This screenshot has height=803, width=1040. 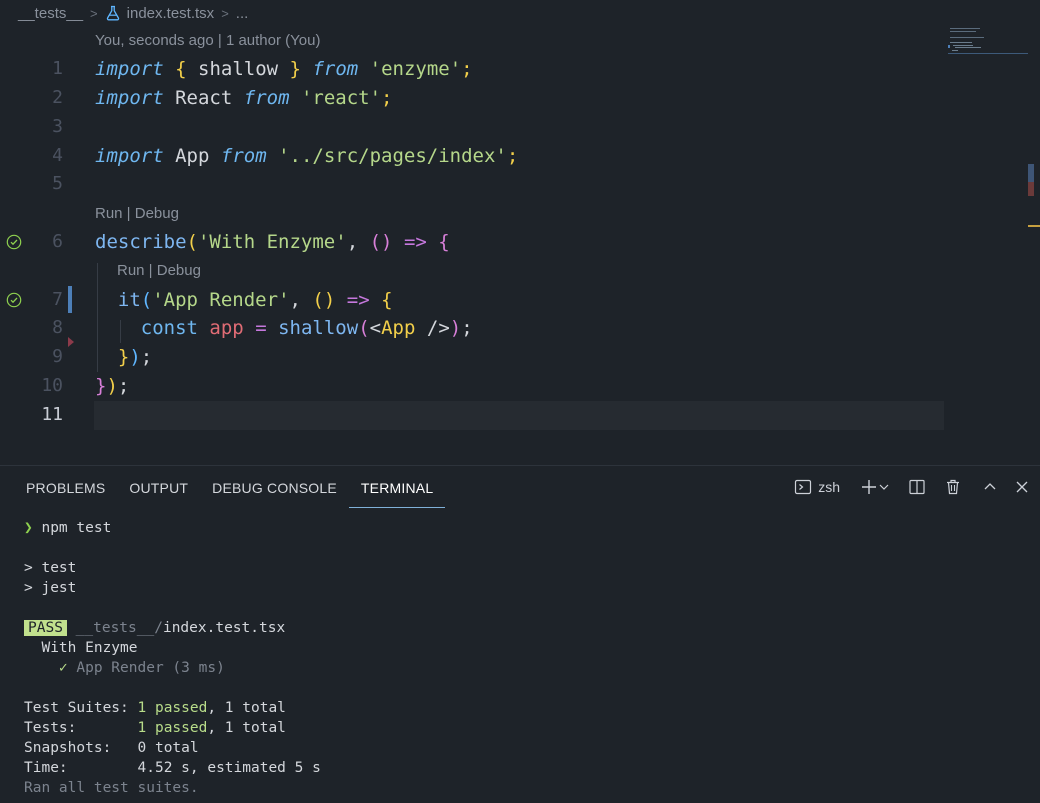 I want to click on code-line: it('App Render', () => {, so click(x=255, y=300).